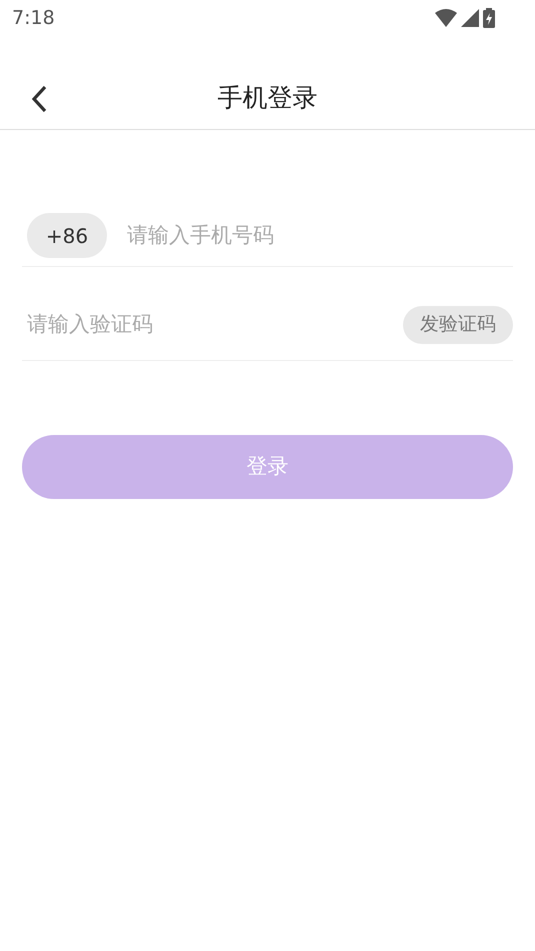 This screenshot has height=951, width=535. I want to click on country-code-button: +86, so click(67, 235).